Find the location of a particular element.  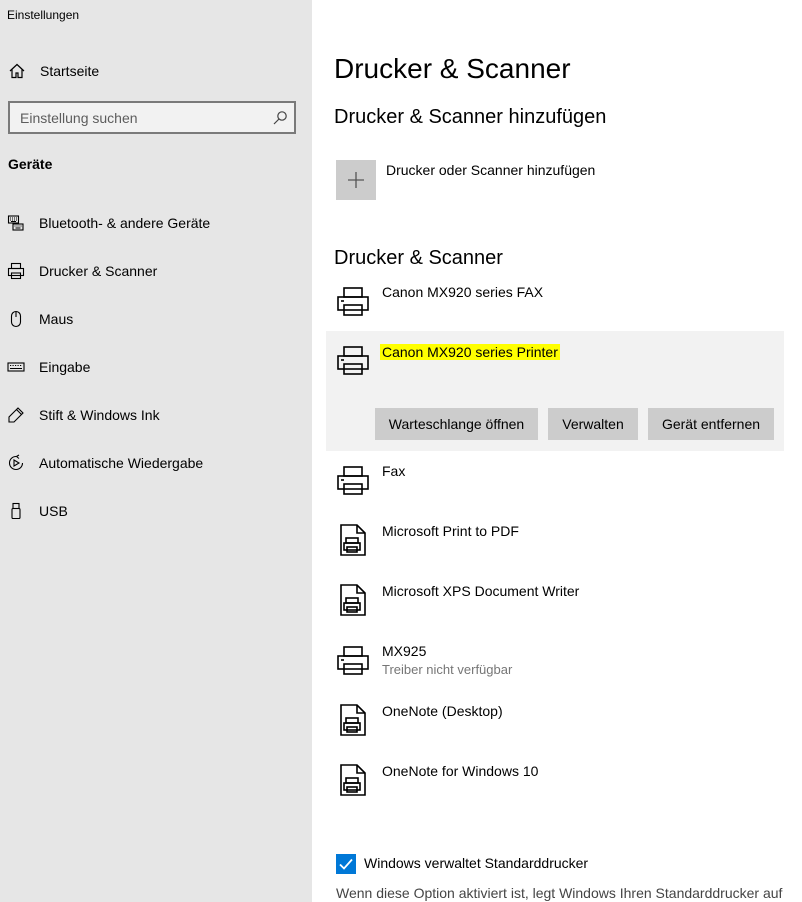

sidebar-item-label: USB is located at coordinates (53, 511).